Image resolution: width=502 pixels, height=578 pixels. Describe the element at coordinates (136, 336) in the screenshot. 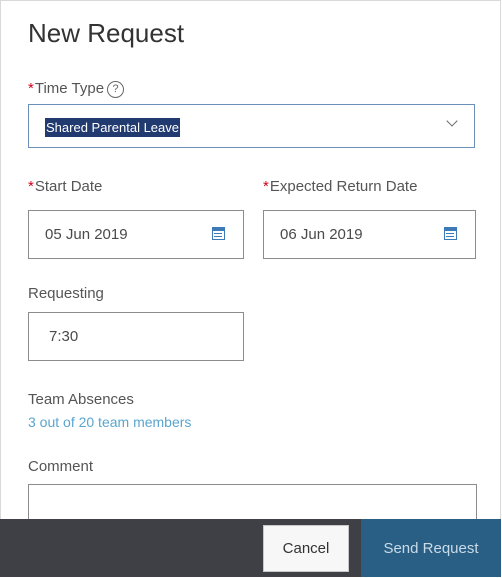

I see `requesting-field: 7:30` at that location.